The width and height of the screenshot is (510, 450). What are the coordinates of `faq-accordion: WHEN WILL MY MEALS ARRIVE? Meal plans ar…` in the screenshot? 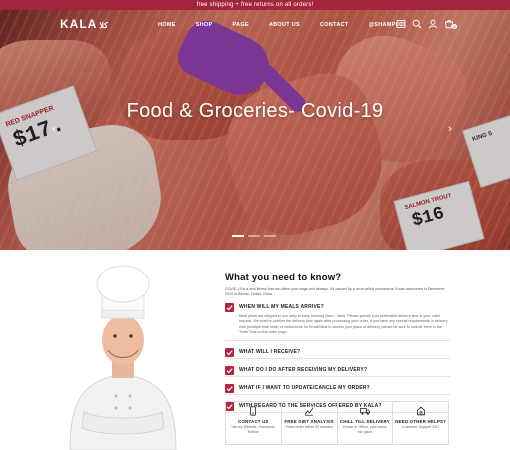 It's located at (337, 358).